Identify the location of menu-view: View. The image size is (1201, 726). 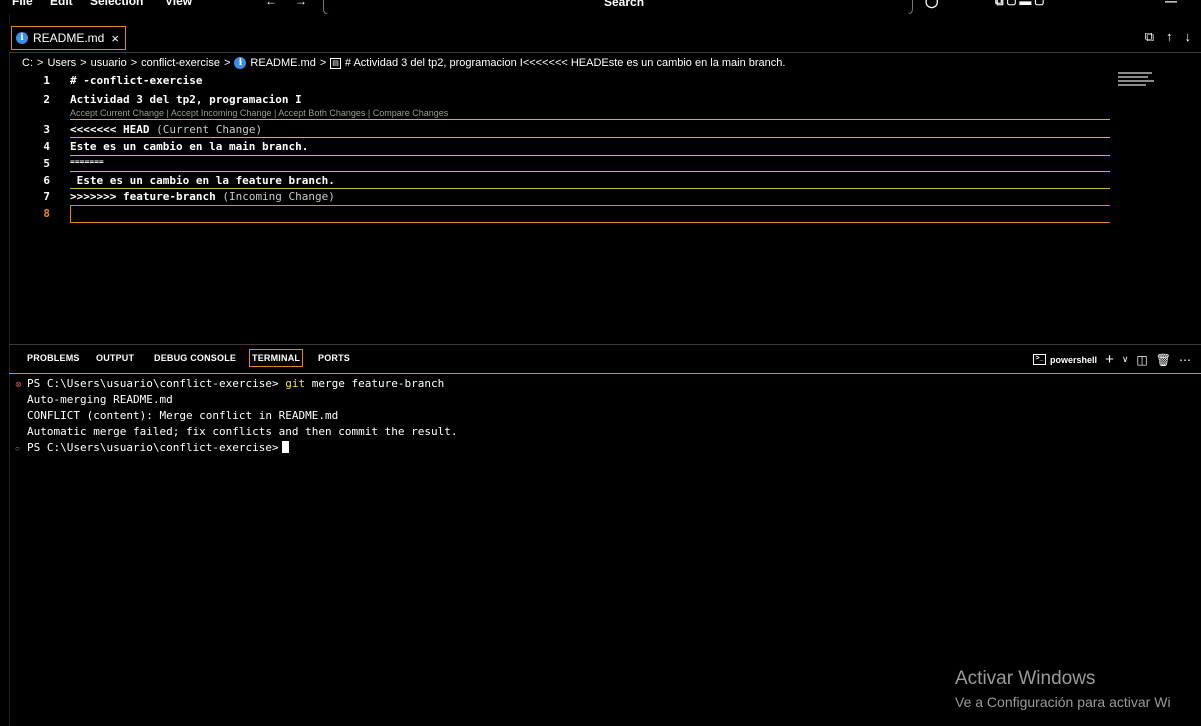
(178, 4).